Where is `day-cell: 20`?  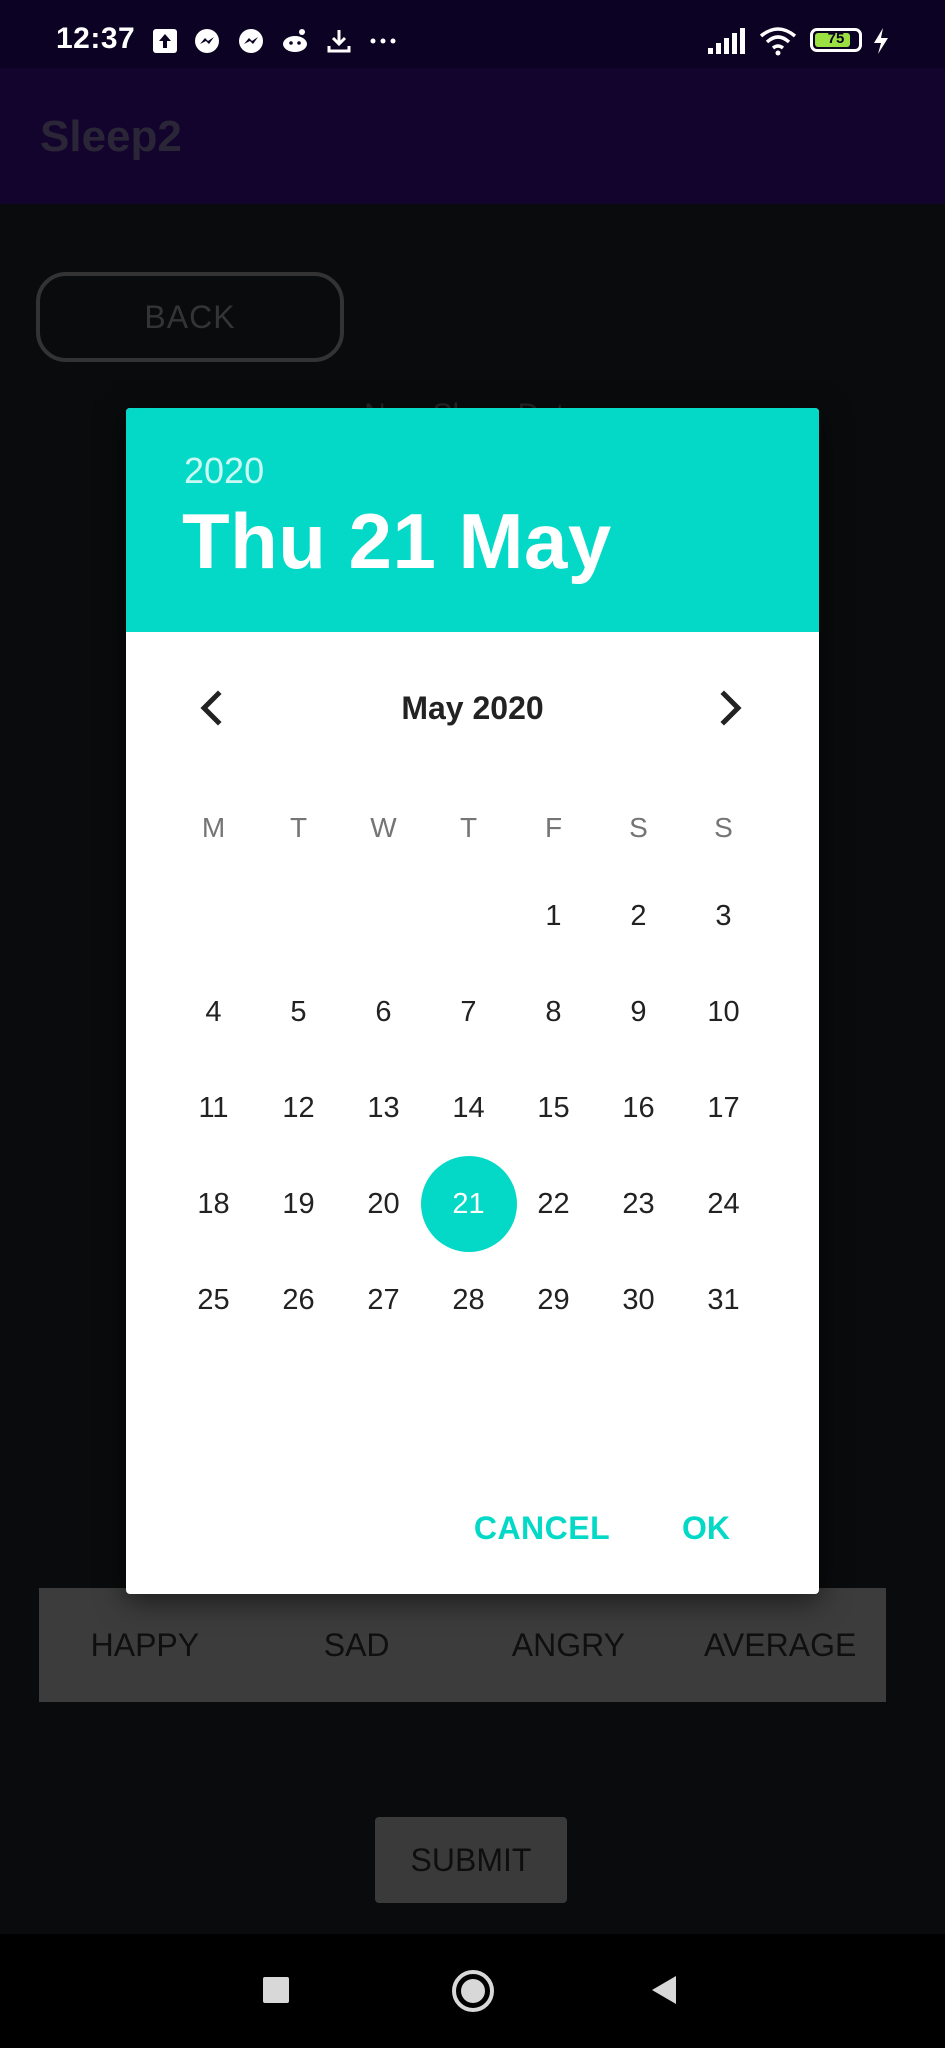
day-cell: 20 is located at coordinates (383, 1204).